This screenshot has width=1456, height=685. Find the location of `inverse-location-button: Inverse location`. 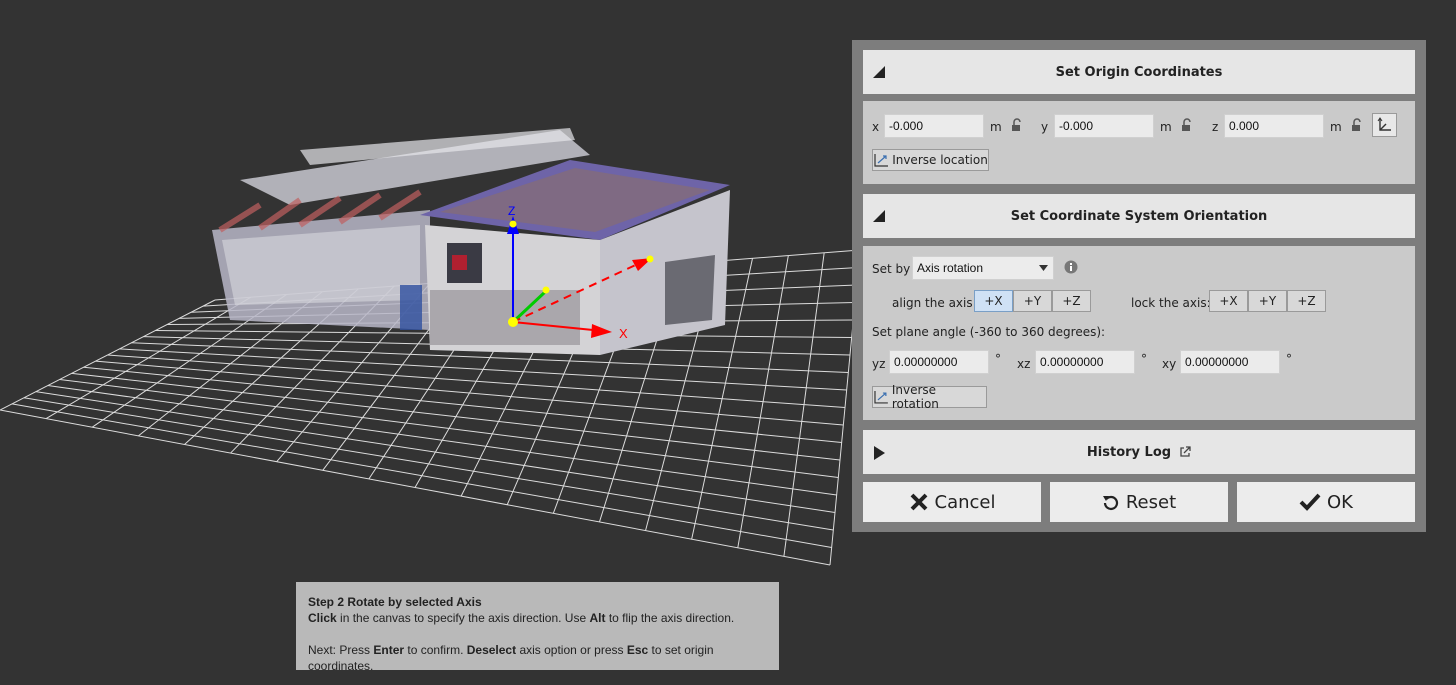

inverse-location-button: Inverse location is located at coordinates (930, 160).